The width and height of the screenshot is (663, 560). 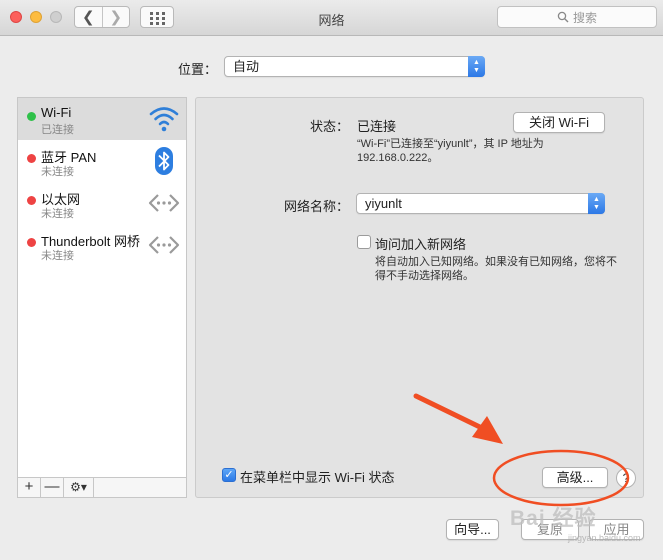 I want to click on network-name-label: 网络名称：, so click(x=317, y=206).